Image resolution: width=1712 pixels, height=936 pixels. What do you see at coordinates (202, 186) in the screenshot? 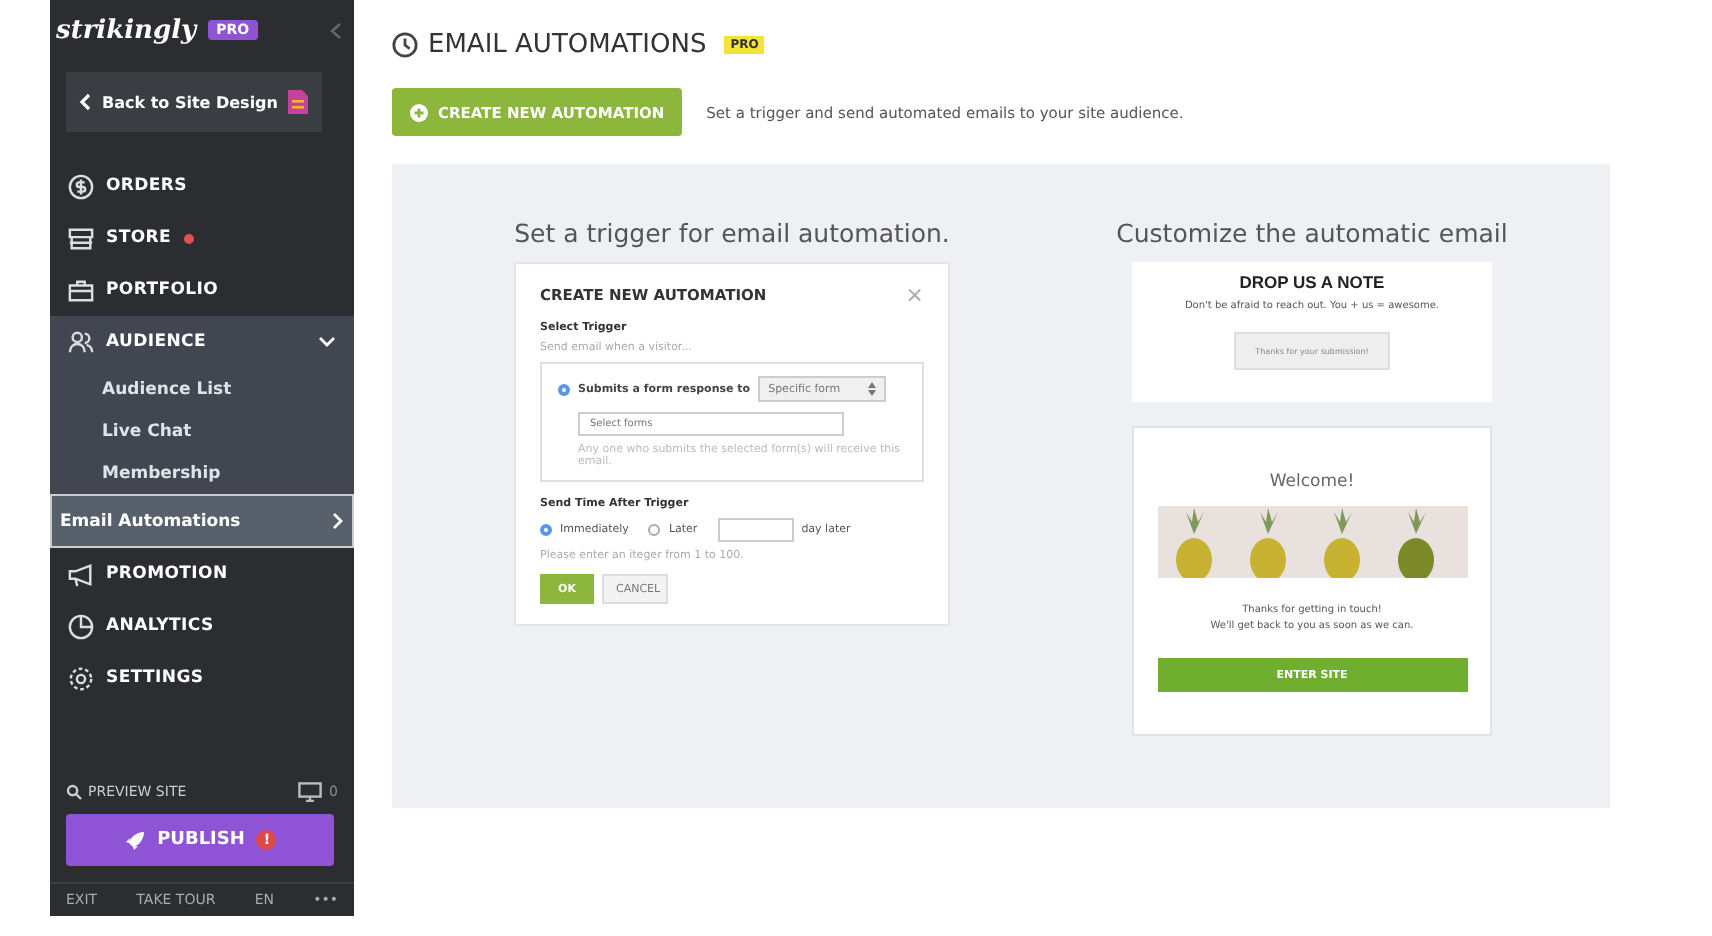
I see `nav-item: ORDERS` at bounding box center [202, 186].